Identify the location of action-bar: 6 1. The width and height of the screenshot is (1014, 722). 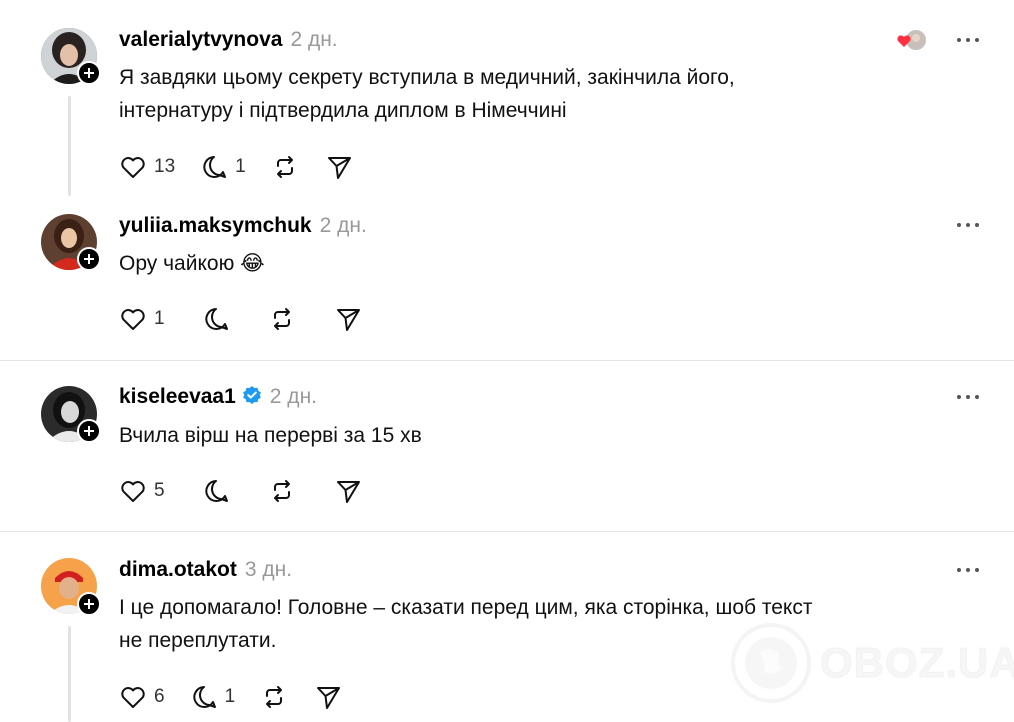
(242, 697).